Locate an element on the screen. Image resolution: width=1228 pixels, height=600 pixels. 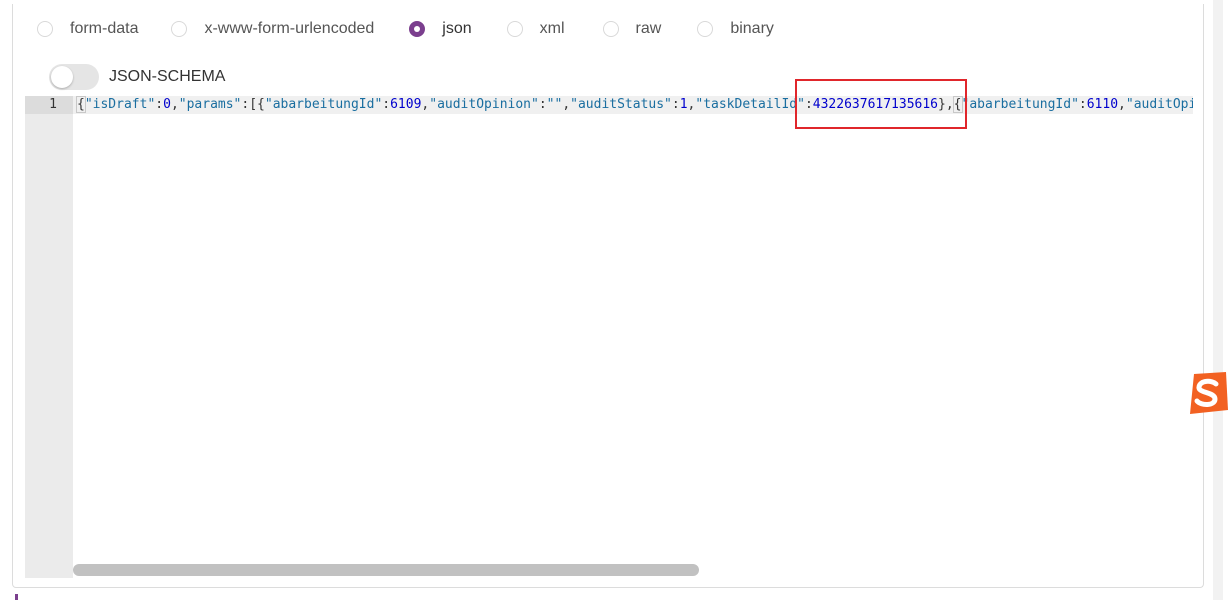
toggle-knob is located at coordinates (62, 77).